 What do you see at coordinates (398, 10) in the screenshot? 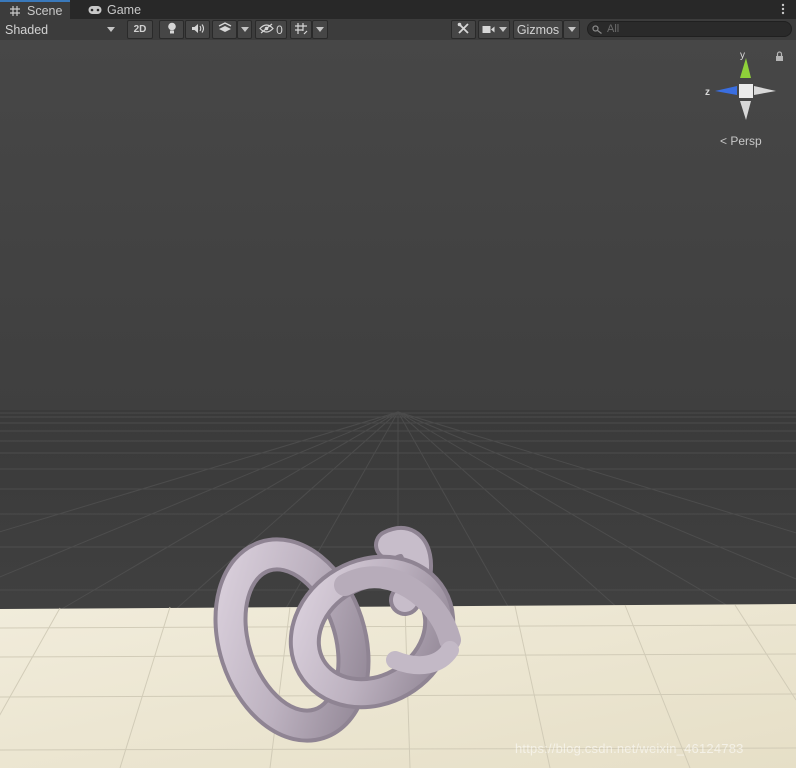
I see `tab-bar: Scene Game` at bounding box center [398, 10].